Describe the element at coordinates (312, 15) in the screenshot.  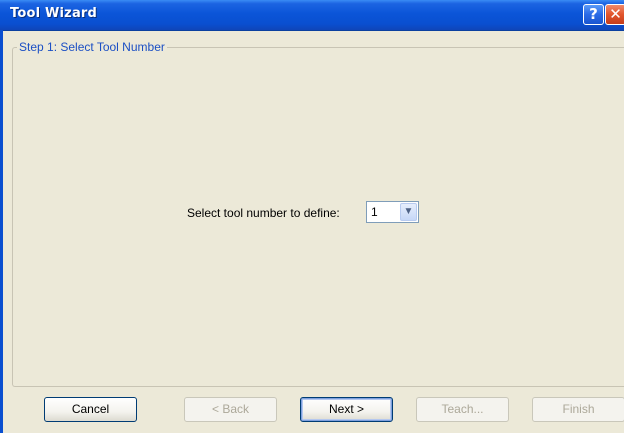
I see `title-bar: Tool Wizard ? ✕` at that location.